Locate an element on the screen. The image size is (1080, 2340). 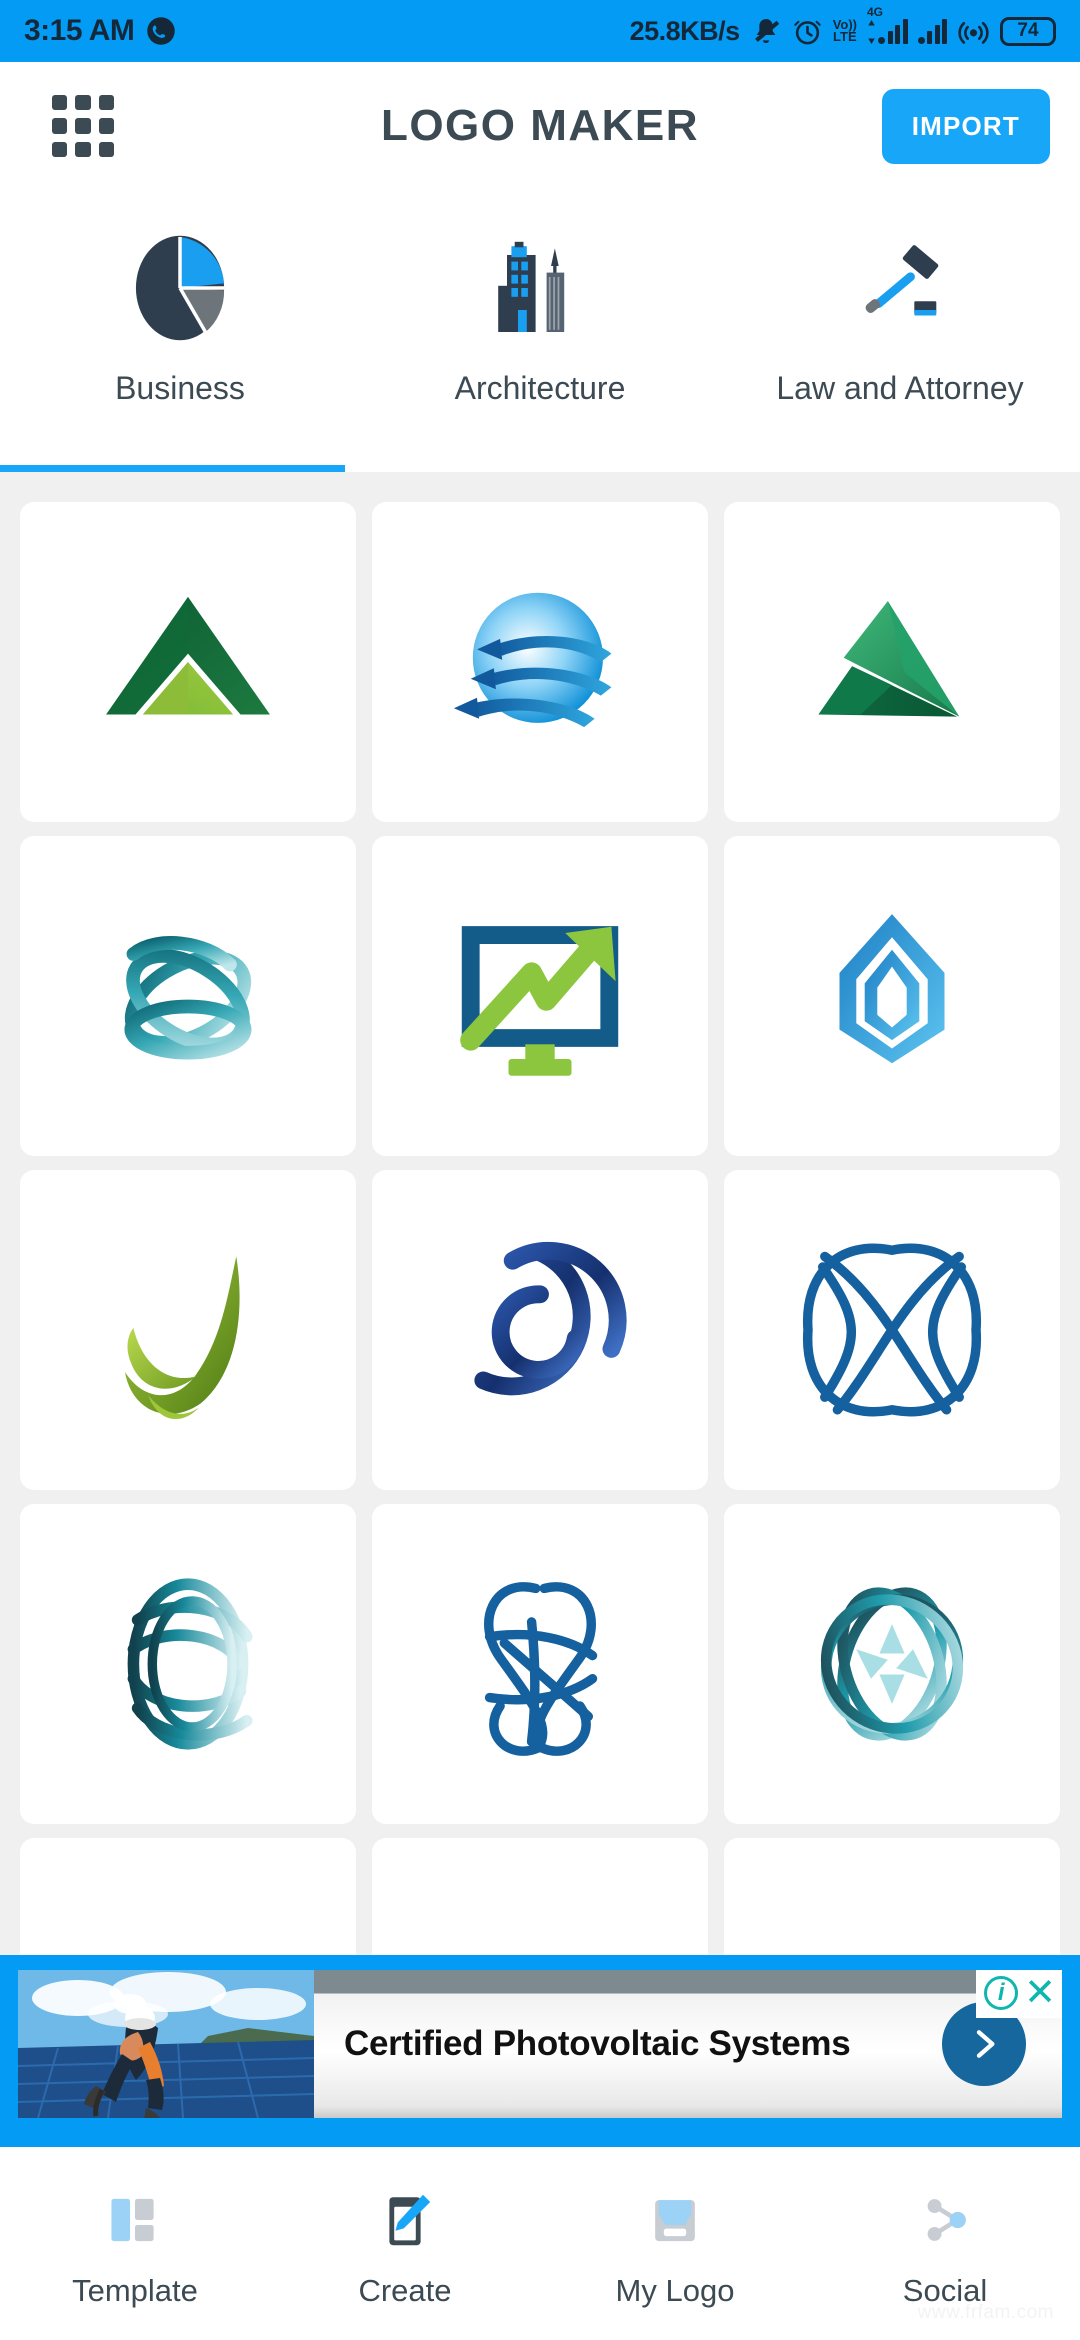
volte-icon: Vo)) LTE is located at coordinates (845, 30).